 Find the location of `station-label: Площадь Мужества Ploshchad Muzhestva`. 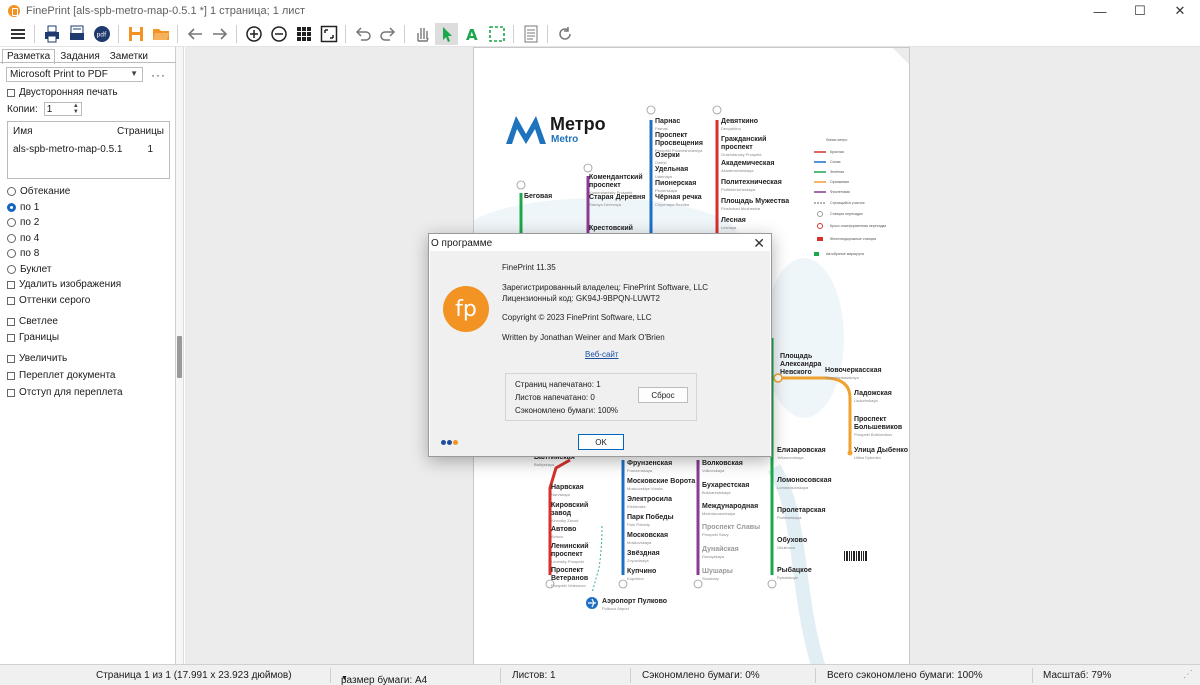

station-label: Площадь Мужества Ploshchad Muzhestva is located at coordinates (755, 204).